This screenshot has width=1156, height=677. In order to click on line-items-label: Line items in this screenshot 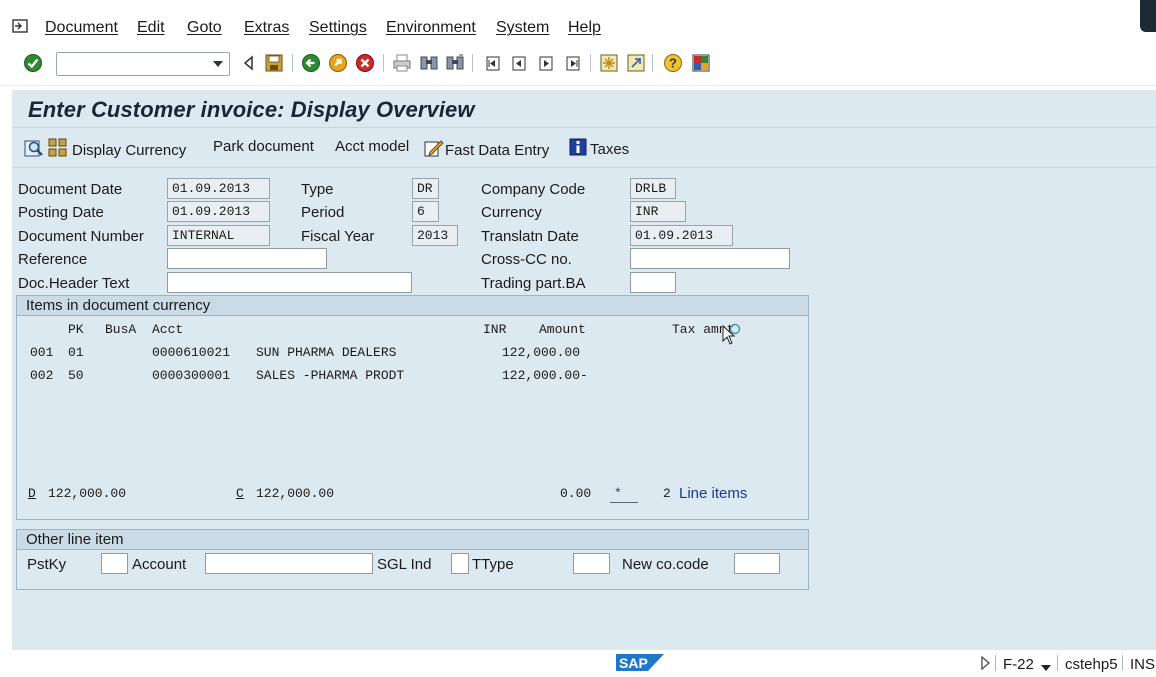, I will do `click(713, 493)`.